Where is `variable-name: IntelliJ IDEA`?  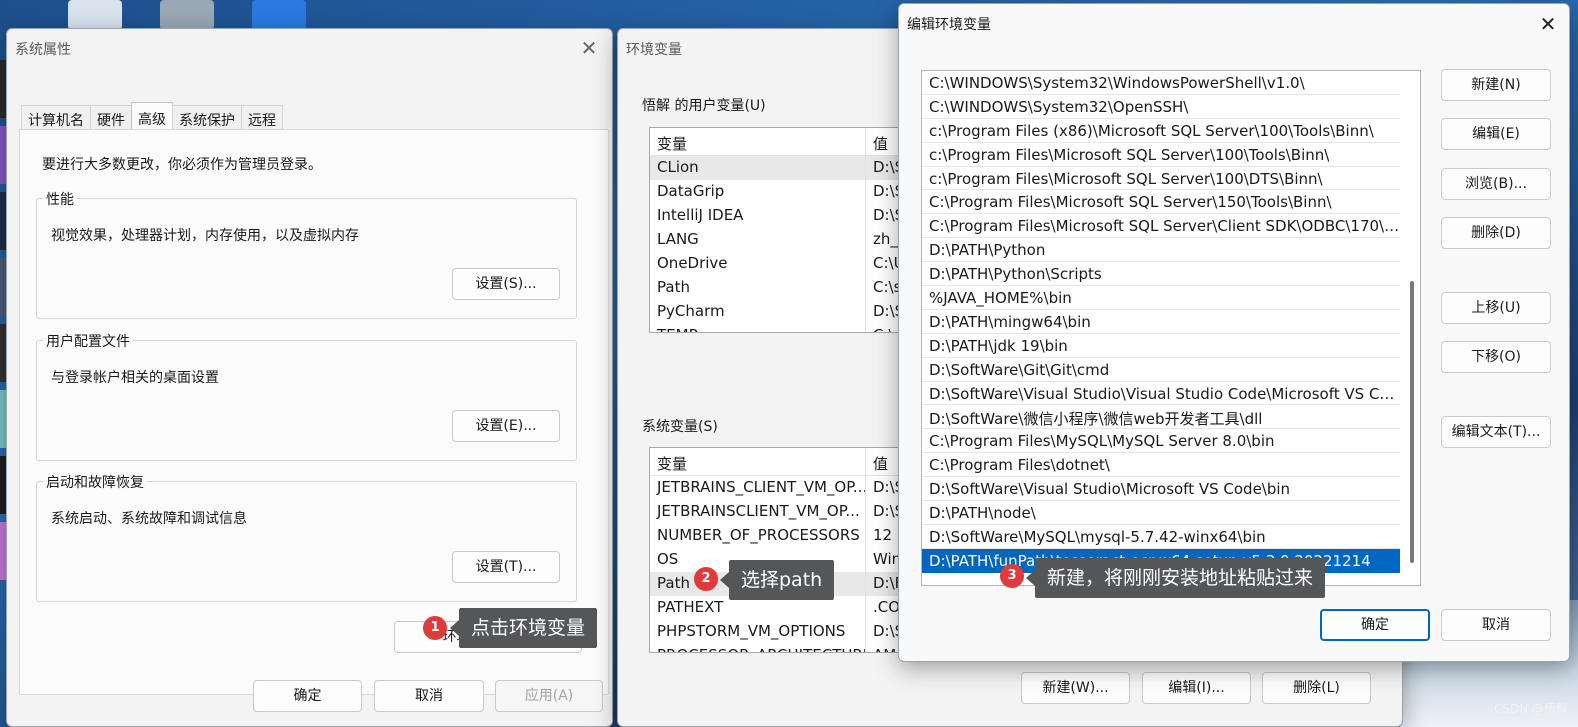
variable-name: IntelliJ IDEA is located at coordinates (758, 216).